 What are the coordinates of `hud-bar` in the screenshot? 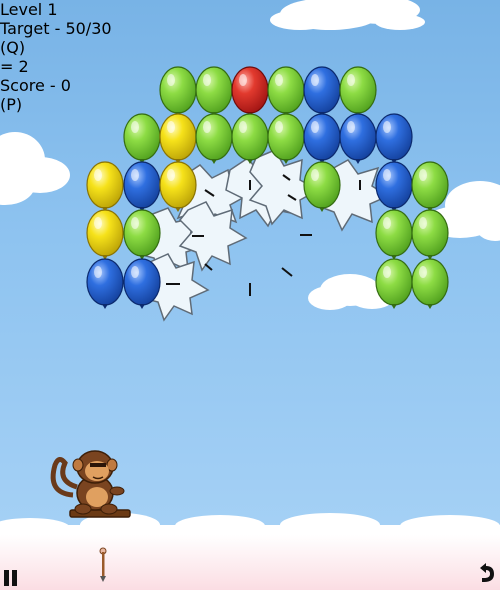 It's located at (250, 562).